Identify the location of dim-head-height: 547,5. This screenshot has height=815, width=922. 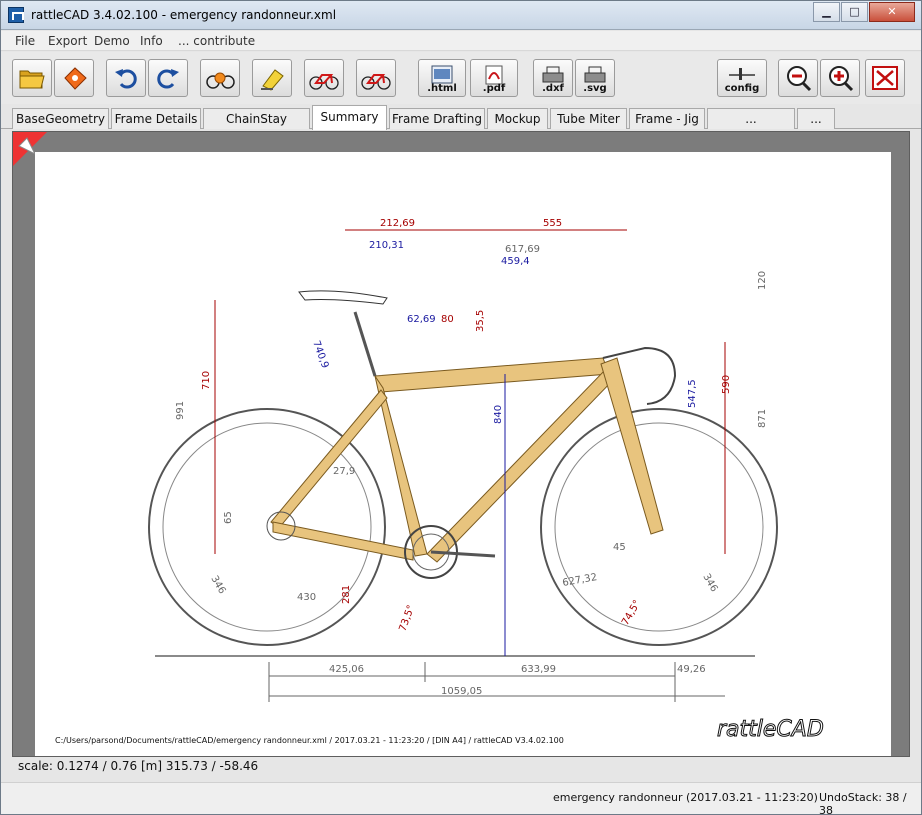
(692, 393).